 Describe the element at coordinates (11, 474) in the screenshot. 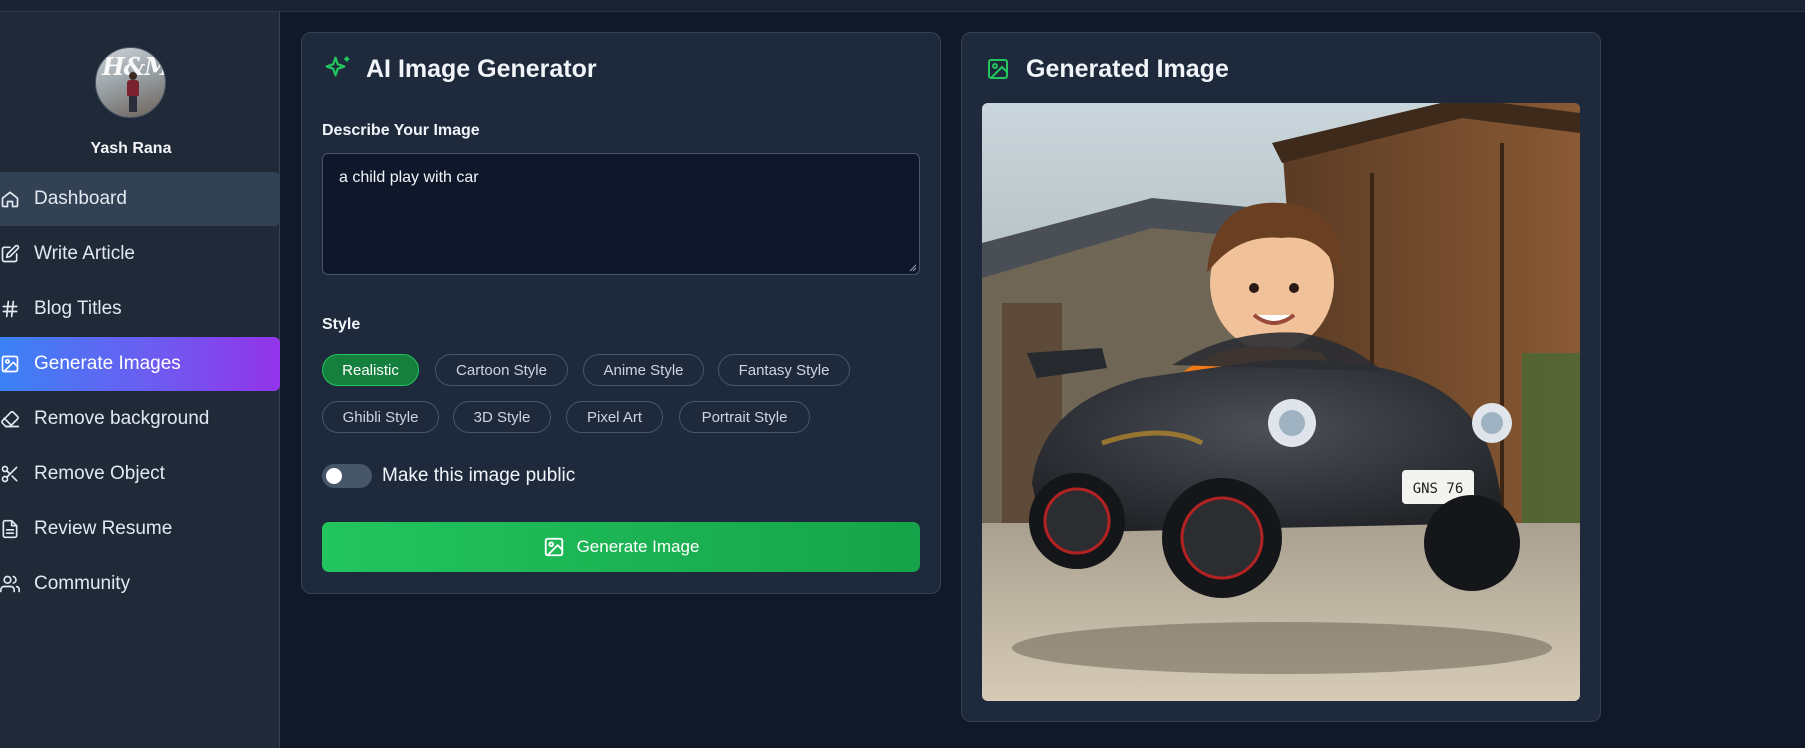

I see `scissors-icon` at that location.